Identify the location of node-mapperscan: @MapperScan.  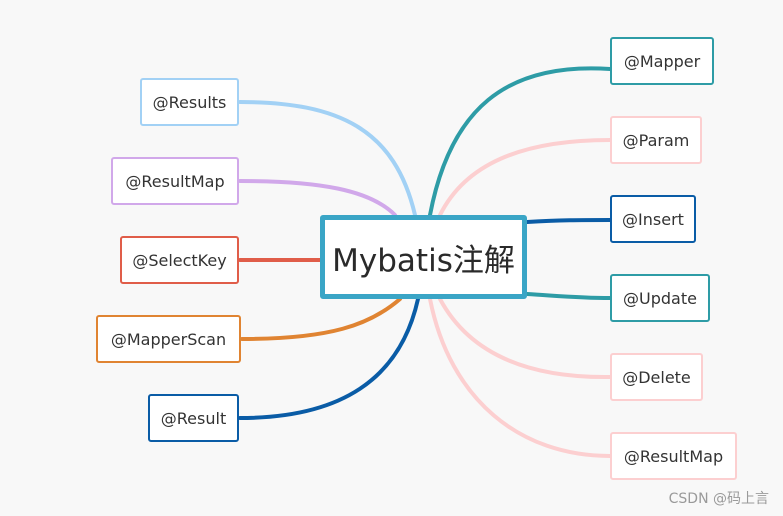
(168, 339).